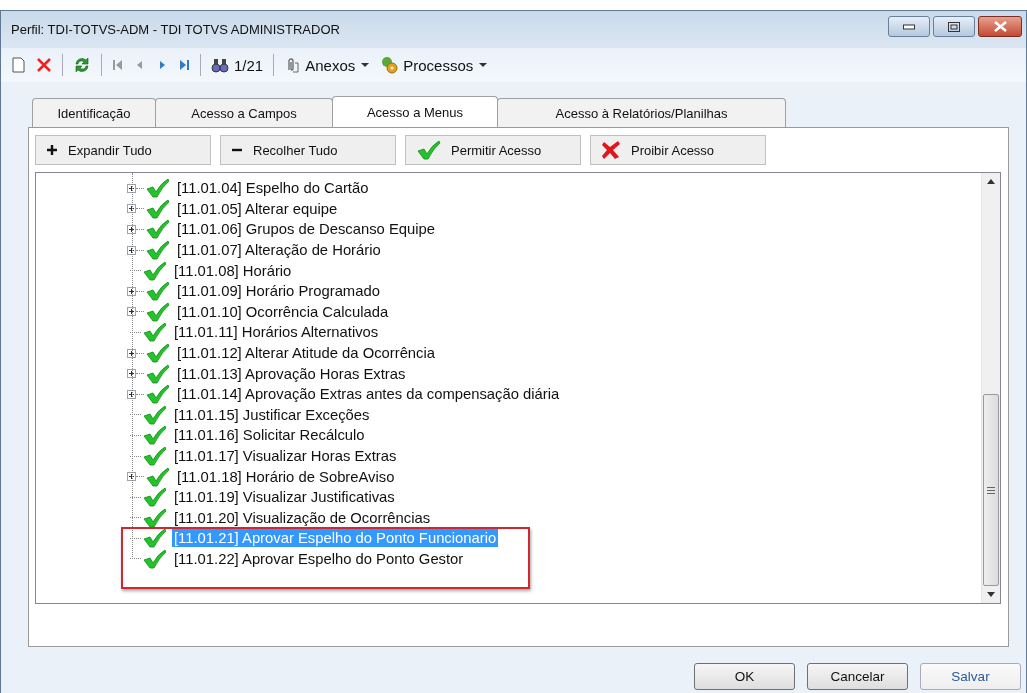 The image size is (1027, 693). Describe the element at coordinates (990, 388) in the screenshot. I see `scrollbar` at that location.